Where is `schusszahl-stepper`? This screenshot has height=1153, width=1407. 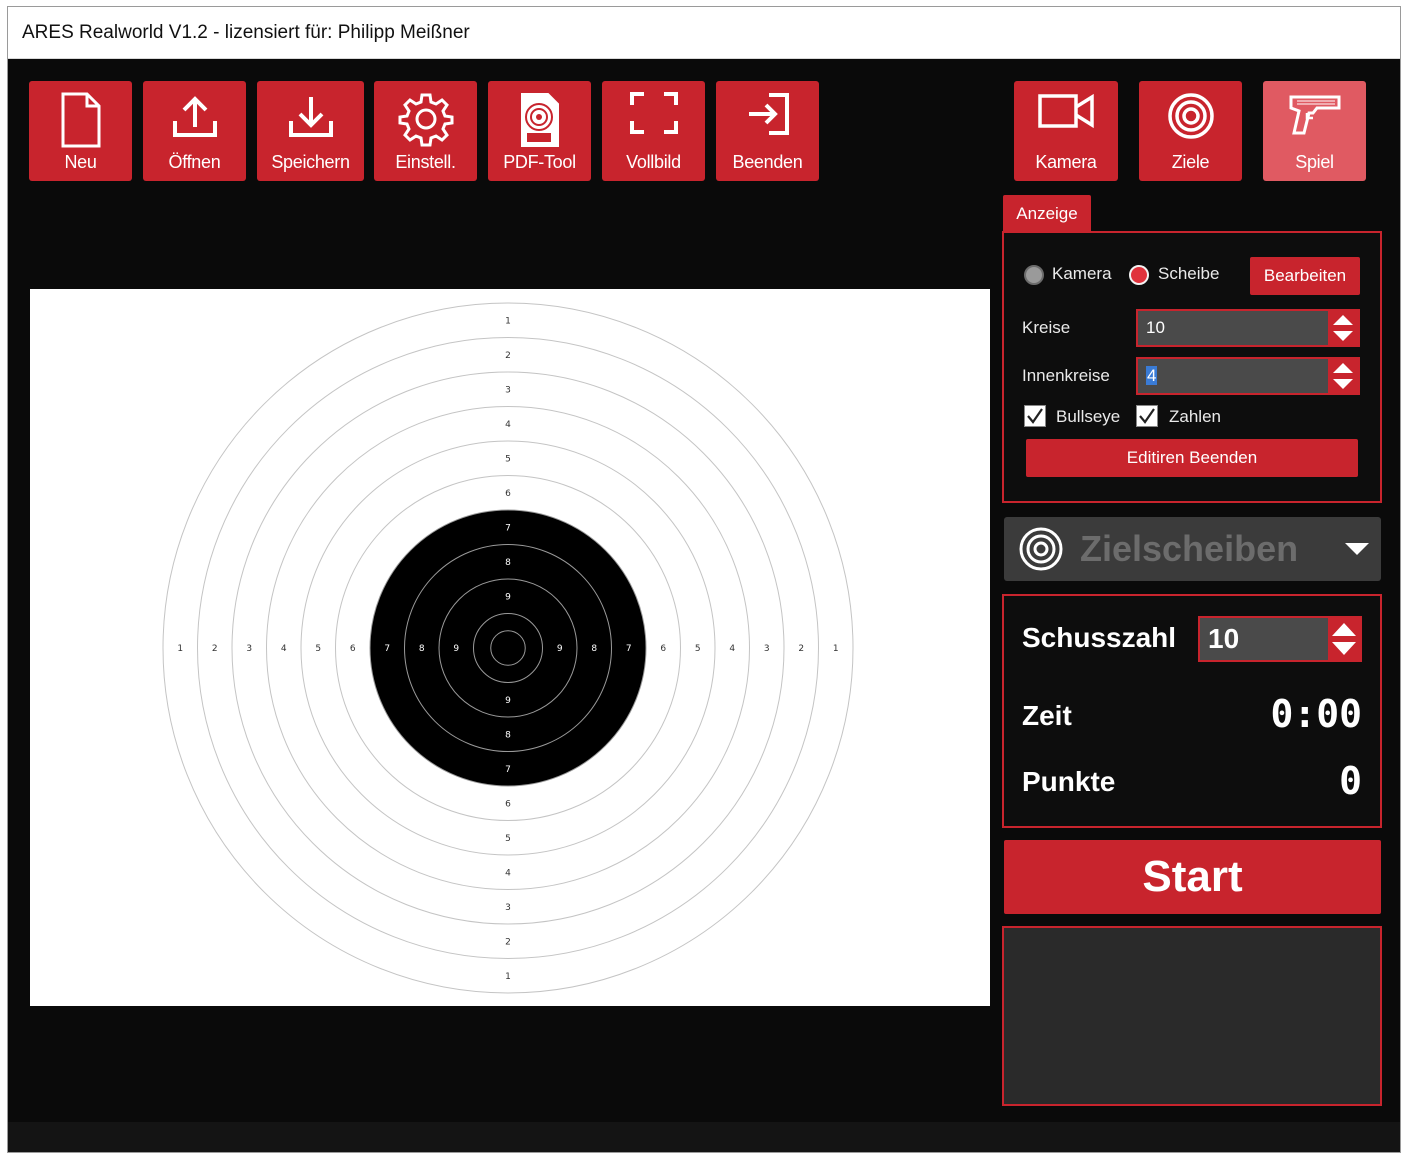 schusszahl-stepper is located at coordinates (1344, 639).